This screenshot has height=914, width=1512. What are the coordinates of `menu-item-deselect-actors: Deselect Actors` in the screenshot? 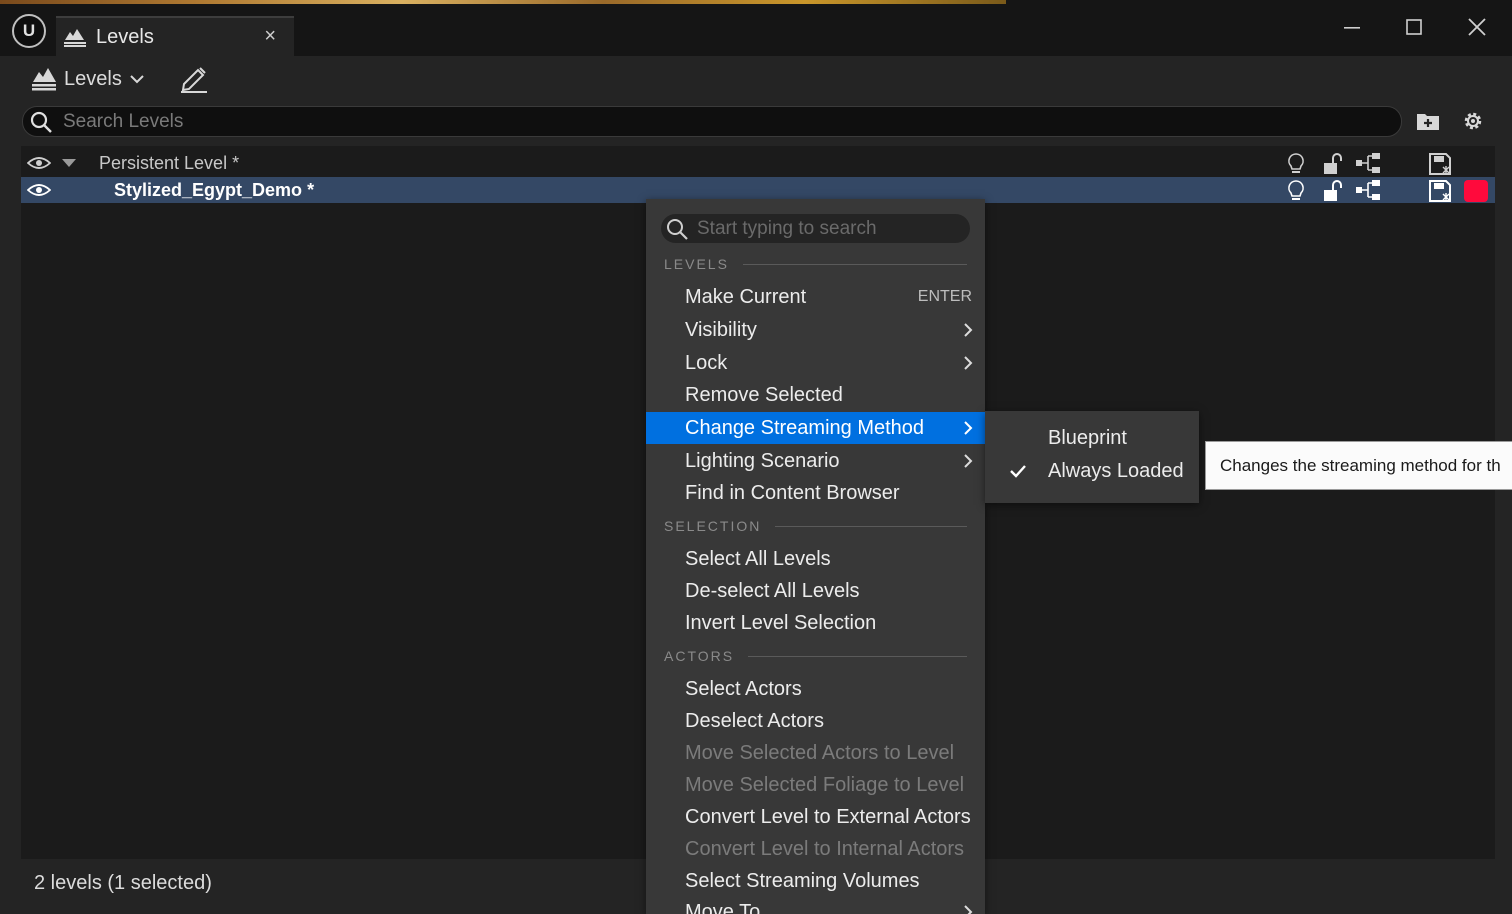 It's located at (815, 721).